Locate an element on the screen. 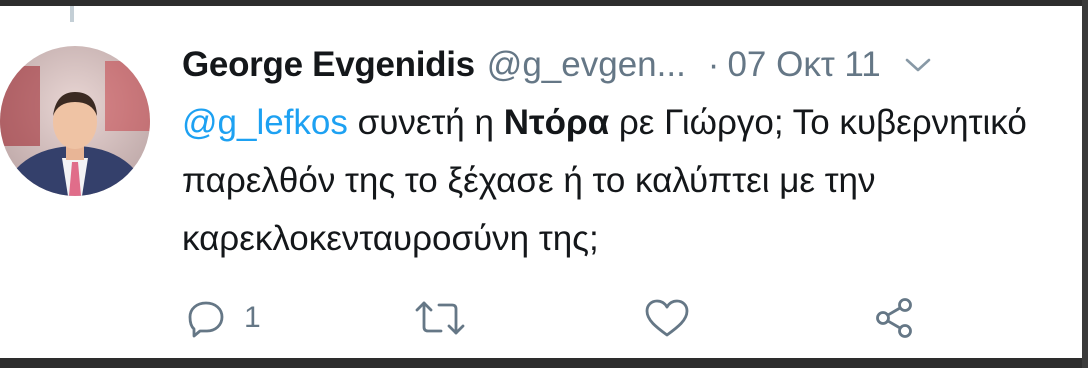 The width and height of the screenshot is (1088, 368). mention-link: @g_lefkos is located at coordinates (265, 122).